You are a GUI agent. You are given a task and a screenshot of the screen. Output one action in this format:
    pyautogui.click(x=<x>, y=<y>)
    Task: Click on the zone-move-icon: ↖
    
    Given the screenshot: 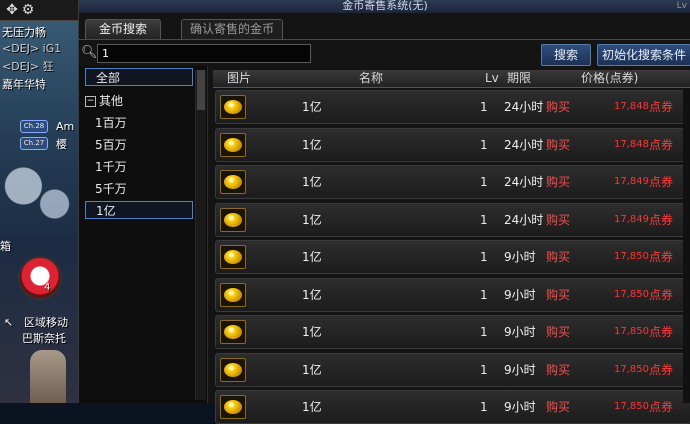 What is the action you would take?
    pyautogui.click(x=8, y=322)
    